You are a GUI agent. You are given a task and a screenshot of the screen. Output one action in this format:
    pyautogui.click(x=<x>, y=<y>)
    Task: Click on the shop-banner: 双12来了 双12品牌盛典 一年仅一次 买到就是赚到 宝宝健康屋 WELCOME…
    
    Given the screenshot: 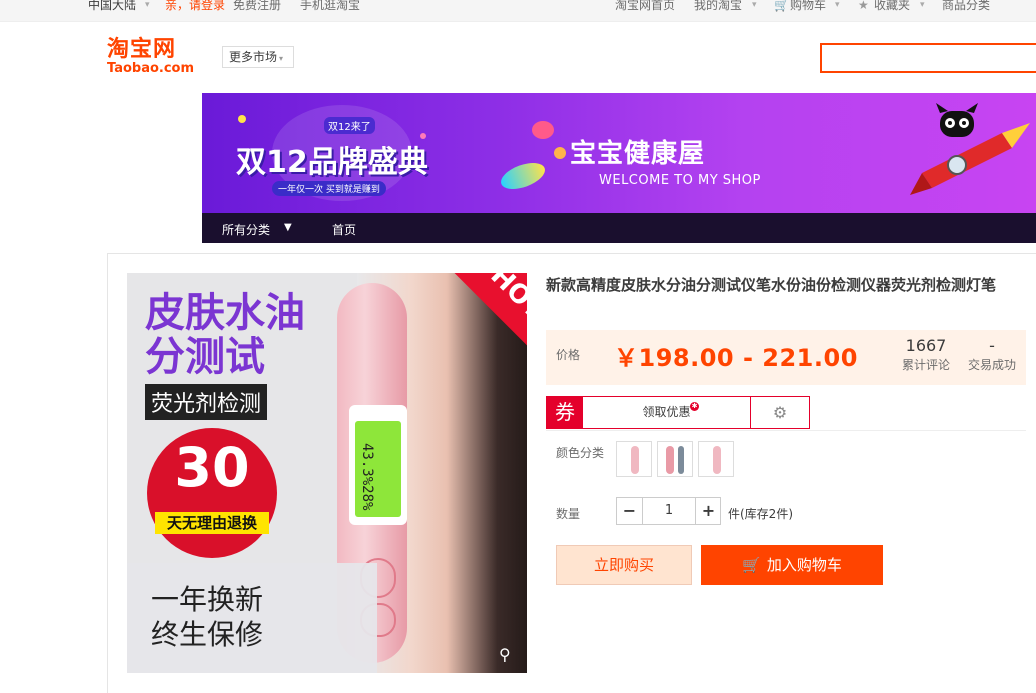 What is the action you would take?
    pyautogui.click(x=619, y=153)
    